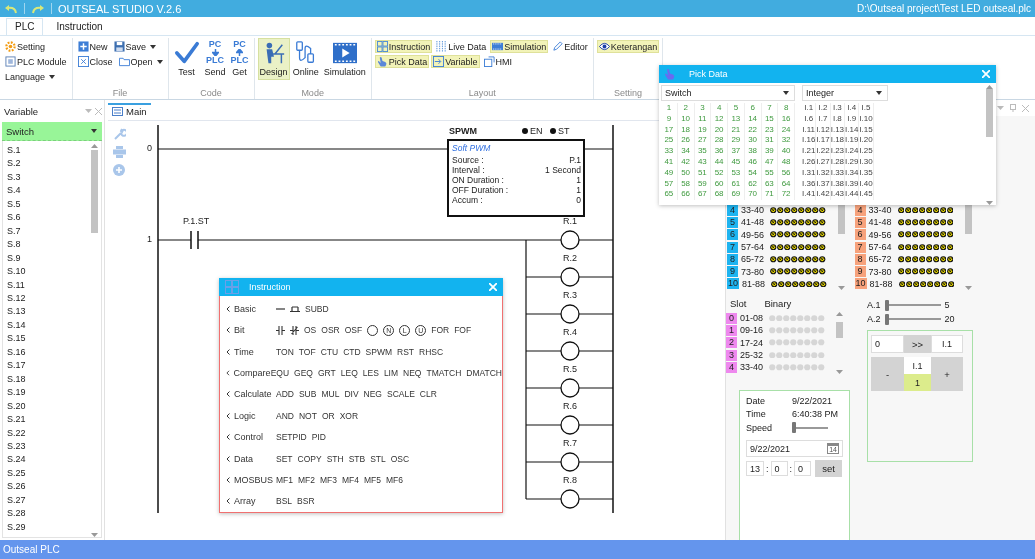  I want to click on list-item: S.2, so click(48, 164).